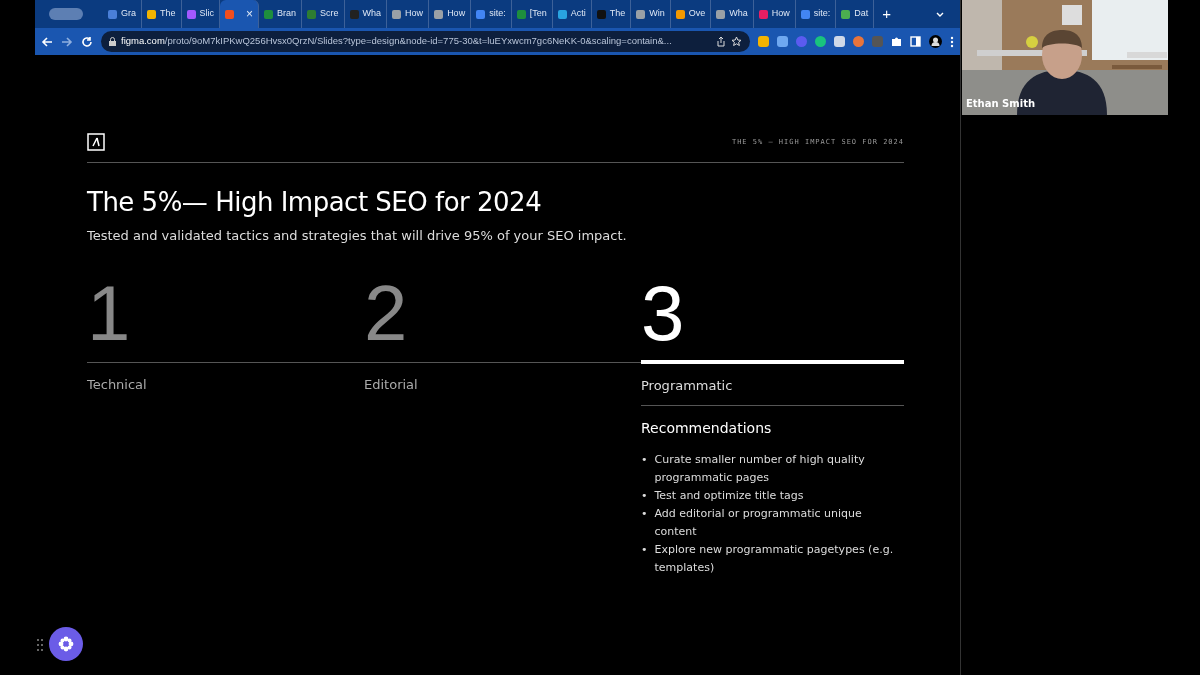  Describe the element at coordinates (736, 41) in the screenshot. I see `star-icon` at that location.